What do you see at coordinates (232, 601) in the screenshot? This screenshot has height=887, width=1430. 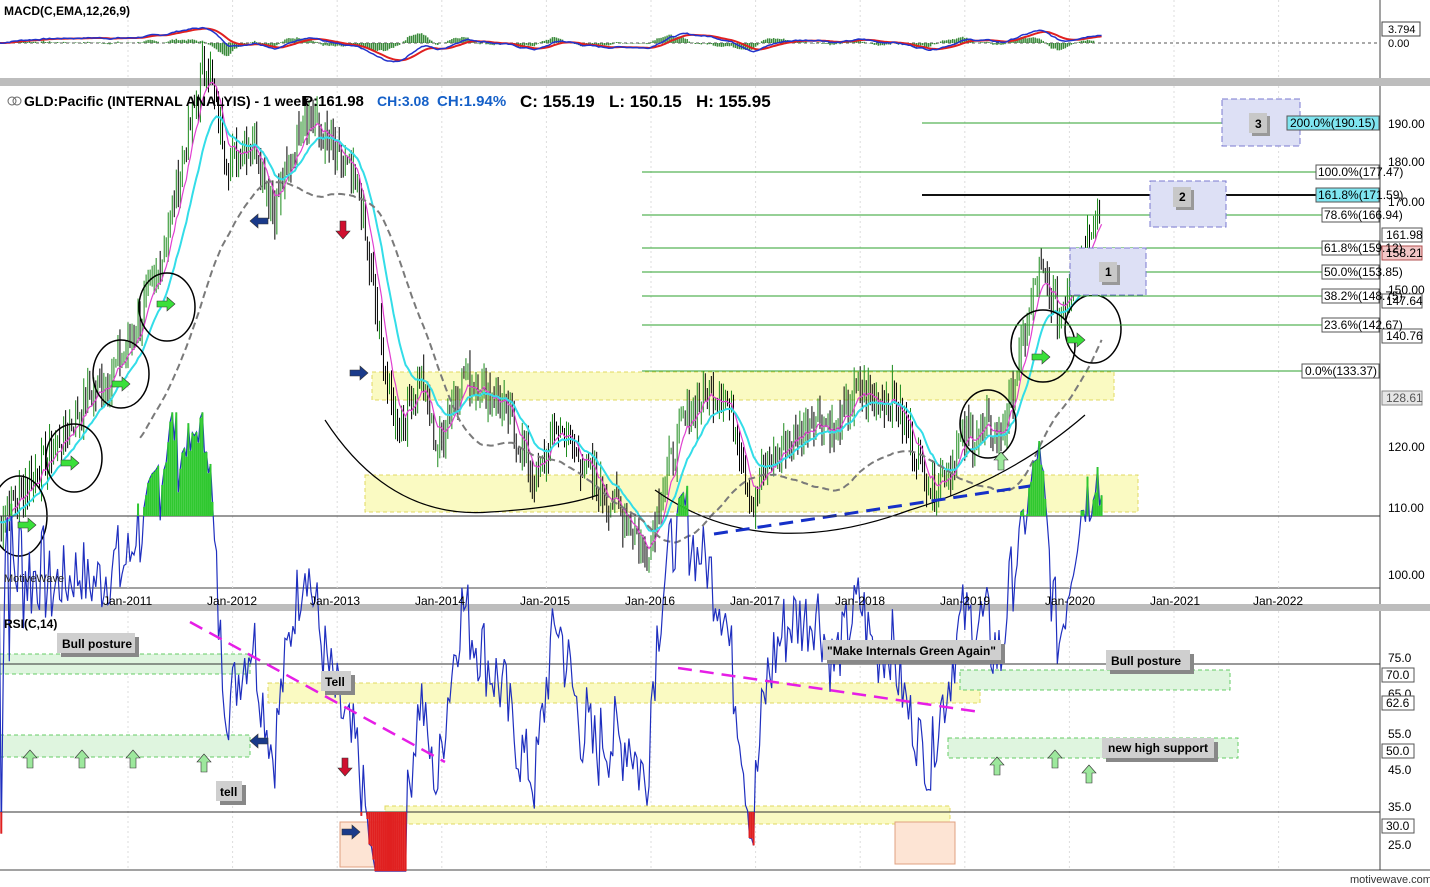 I see `x-tick: Jan-2012` at bounding box center [232, 601].